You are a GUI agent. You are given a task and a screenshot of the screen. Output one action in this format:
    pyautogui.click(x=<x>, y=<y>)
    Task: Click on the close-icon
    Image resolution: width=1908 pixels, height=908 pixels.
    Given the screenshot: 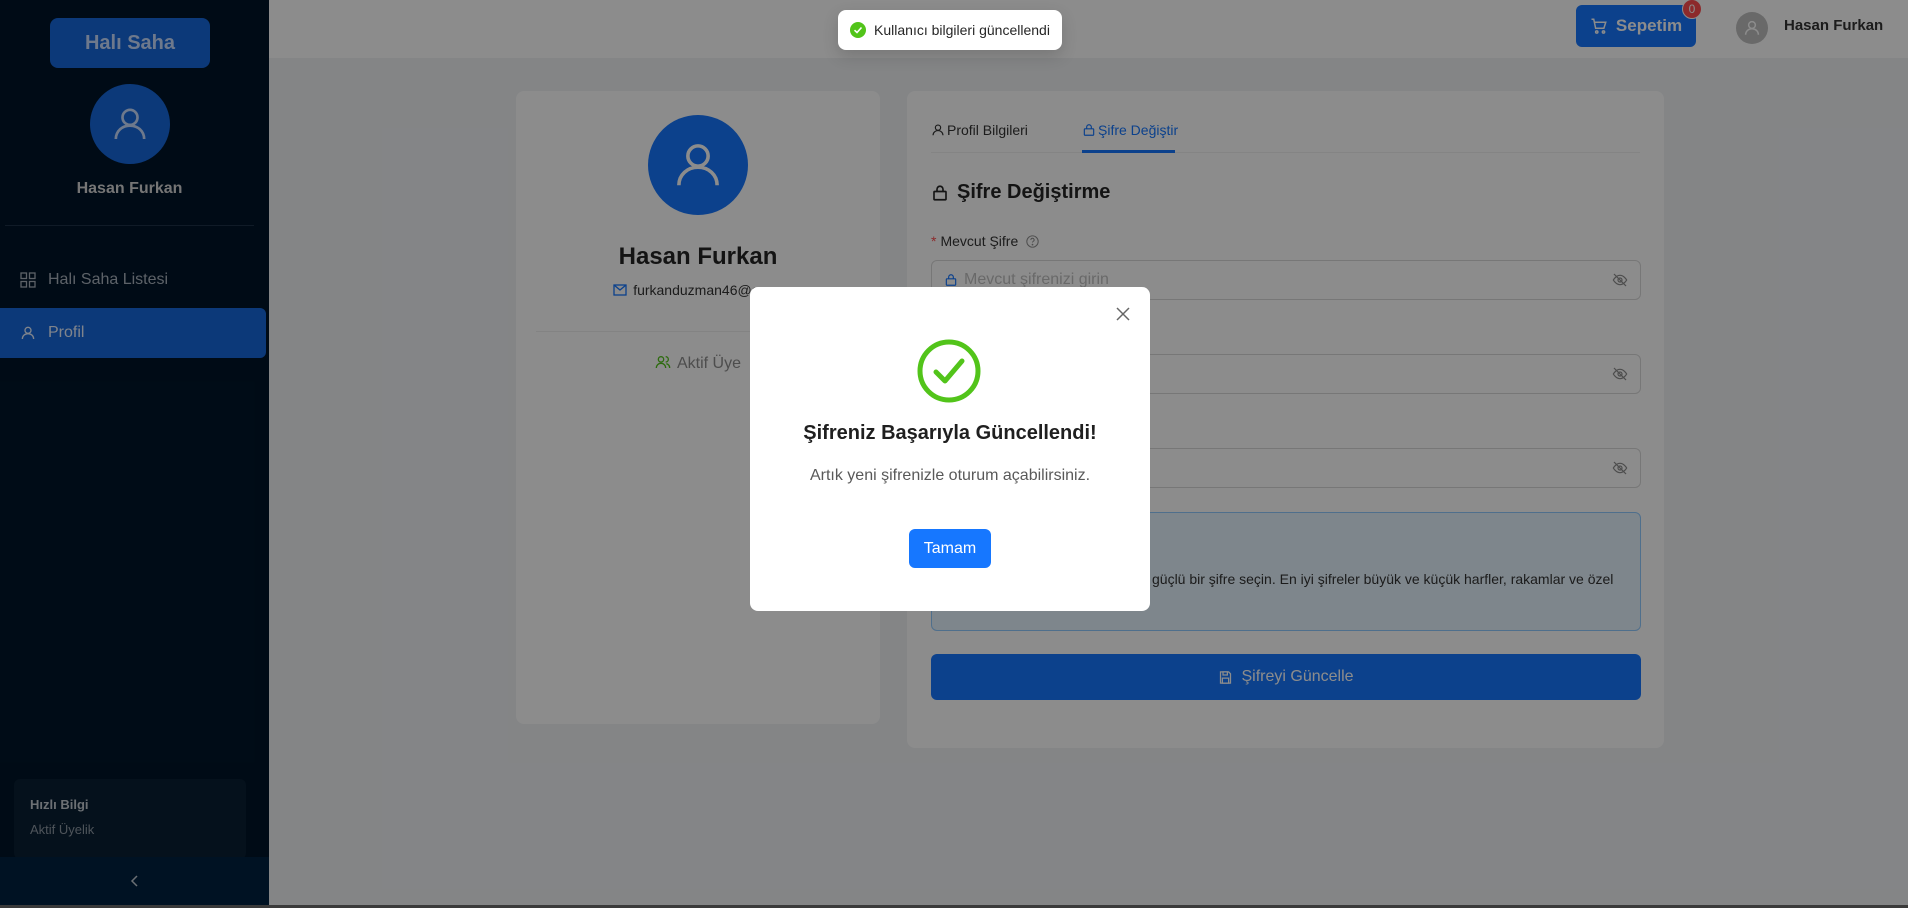 What is the action you would take?
    pyautogui.click(x=1123, y=314)
    